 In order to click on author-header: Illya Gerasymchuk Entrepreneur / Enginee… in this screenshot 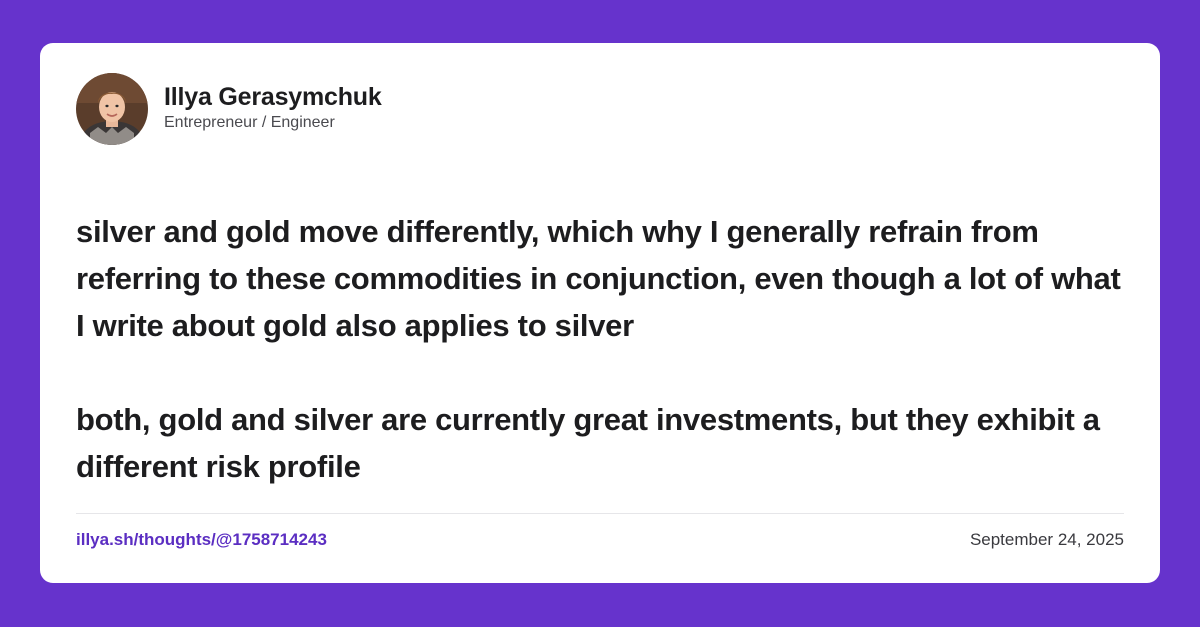, I will do `click(229, 109)`.